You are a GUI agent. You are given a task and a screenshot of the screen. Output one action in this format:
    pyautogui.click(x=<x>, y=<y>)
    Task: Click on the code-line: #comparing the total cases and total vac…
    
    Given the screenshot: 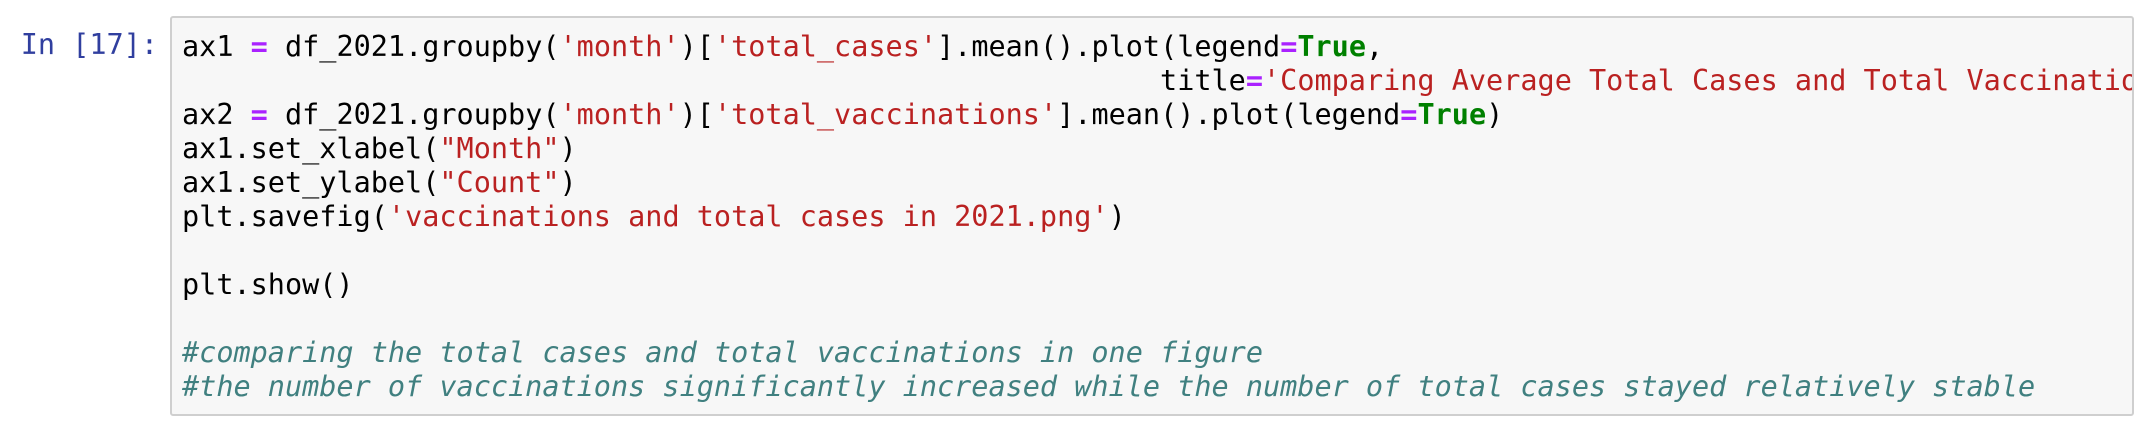 What is the action you would take?
    pyautogui.click(x=1157, y=353)
    